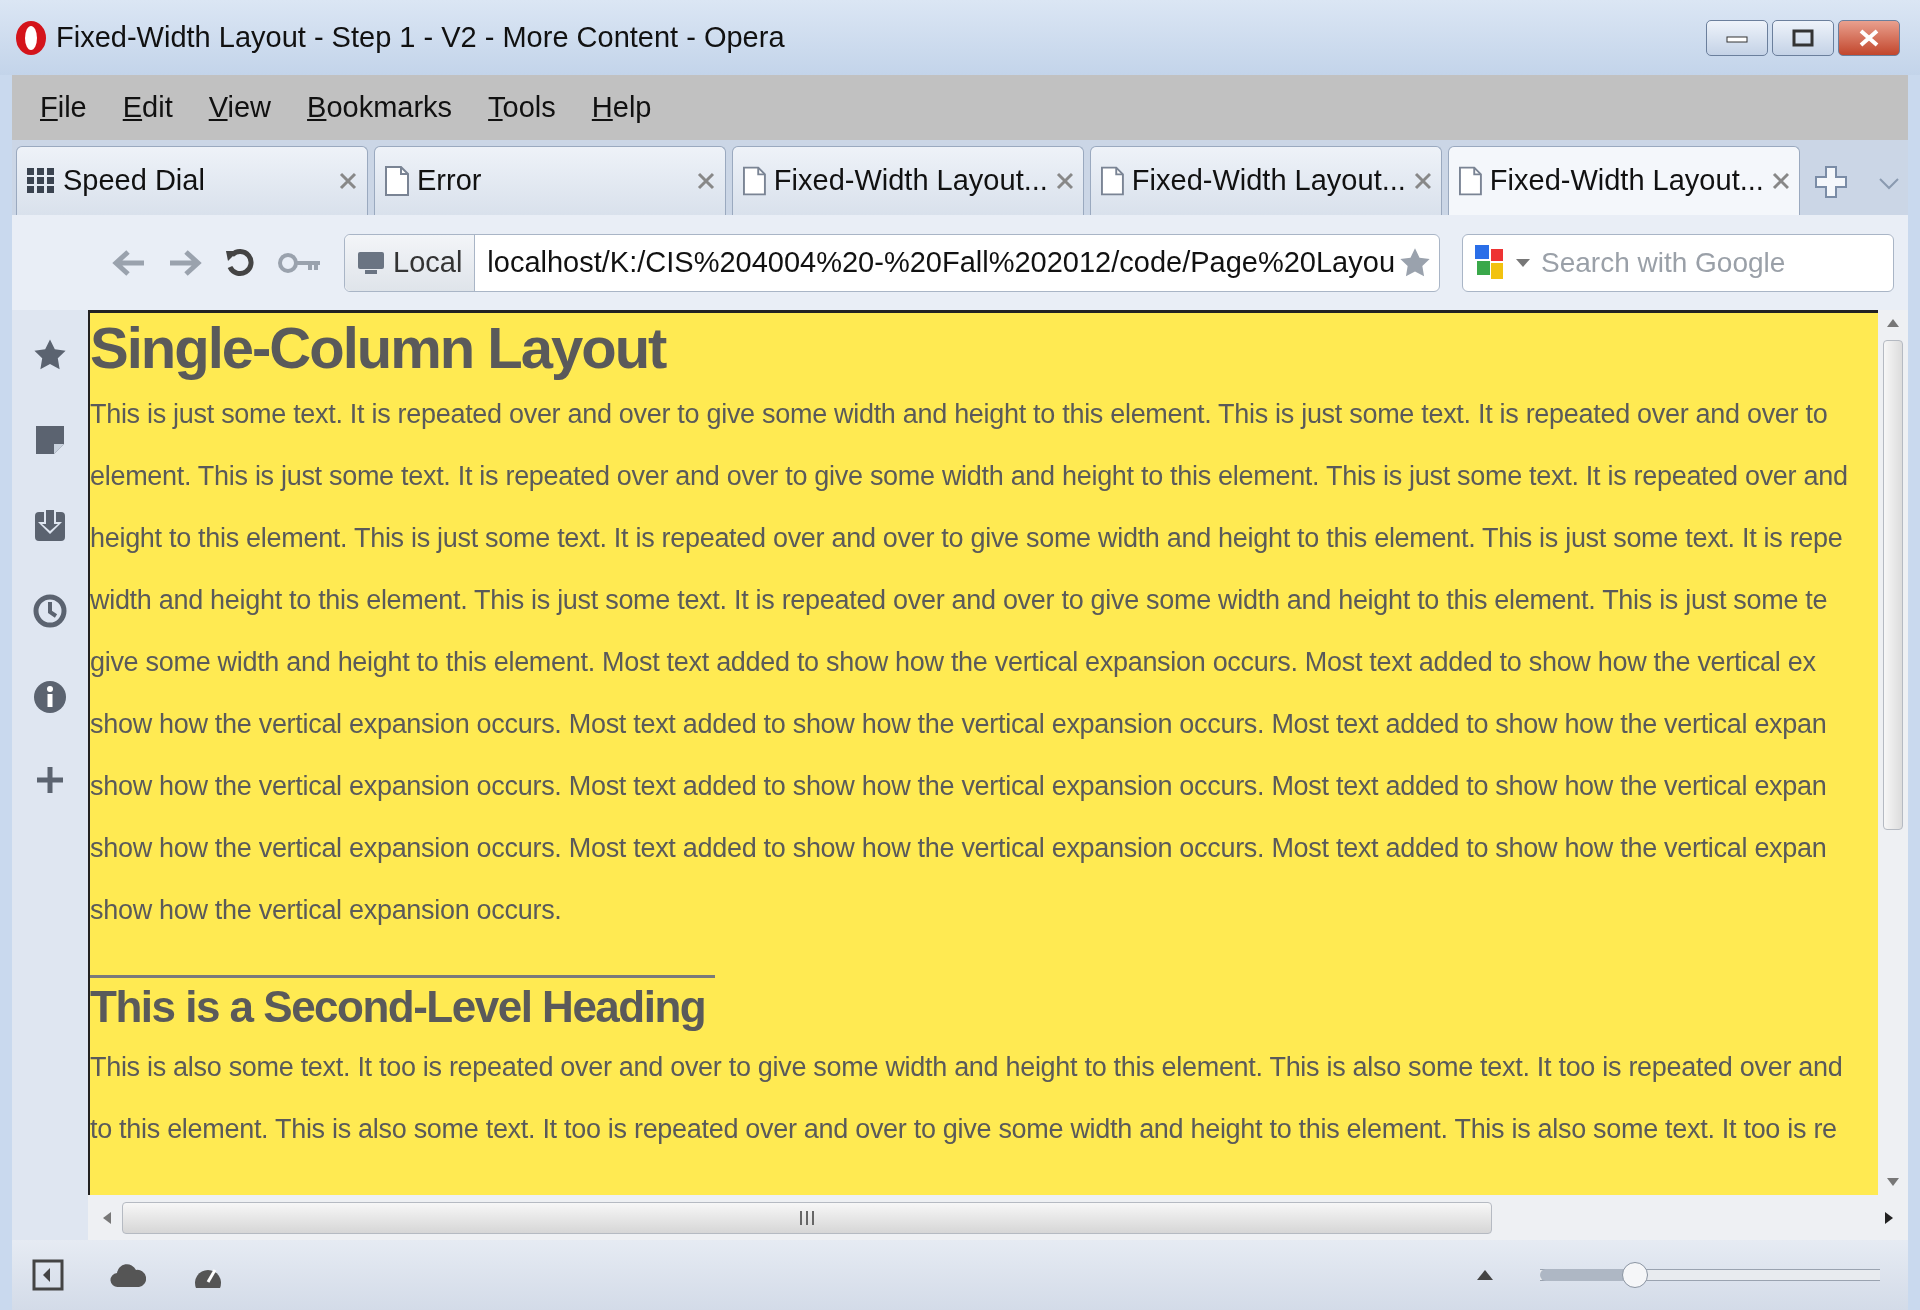 The image size is (1920, 1310). I want to click on scroll-up-icon, so click(1893, 323).